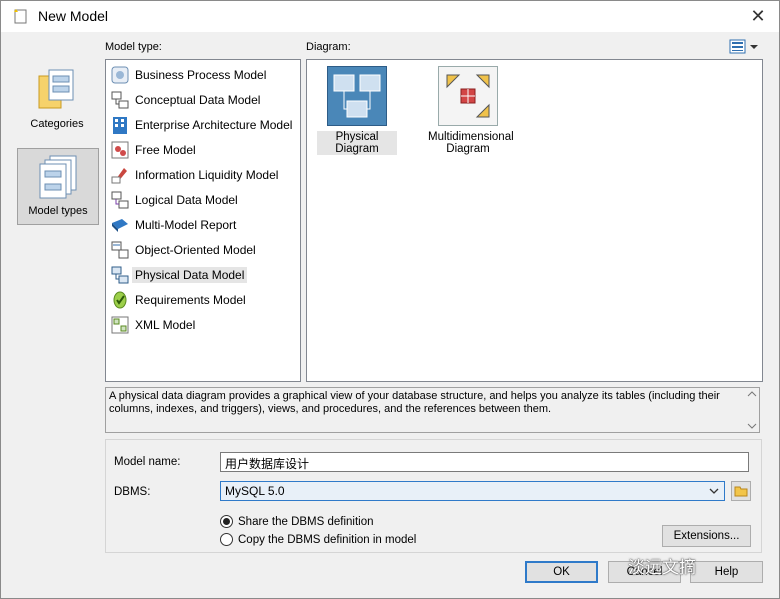 Image resolution: width=780 pixels, height=599 pixels. What do you see at coordinates (133, 47) in the screenshot?
I see `model-type-label: Model type:` at bounding box center [133, 47].